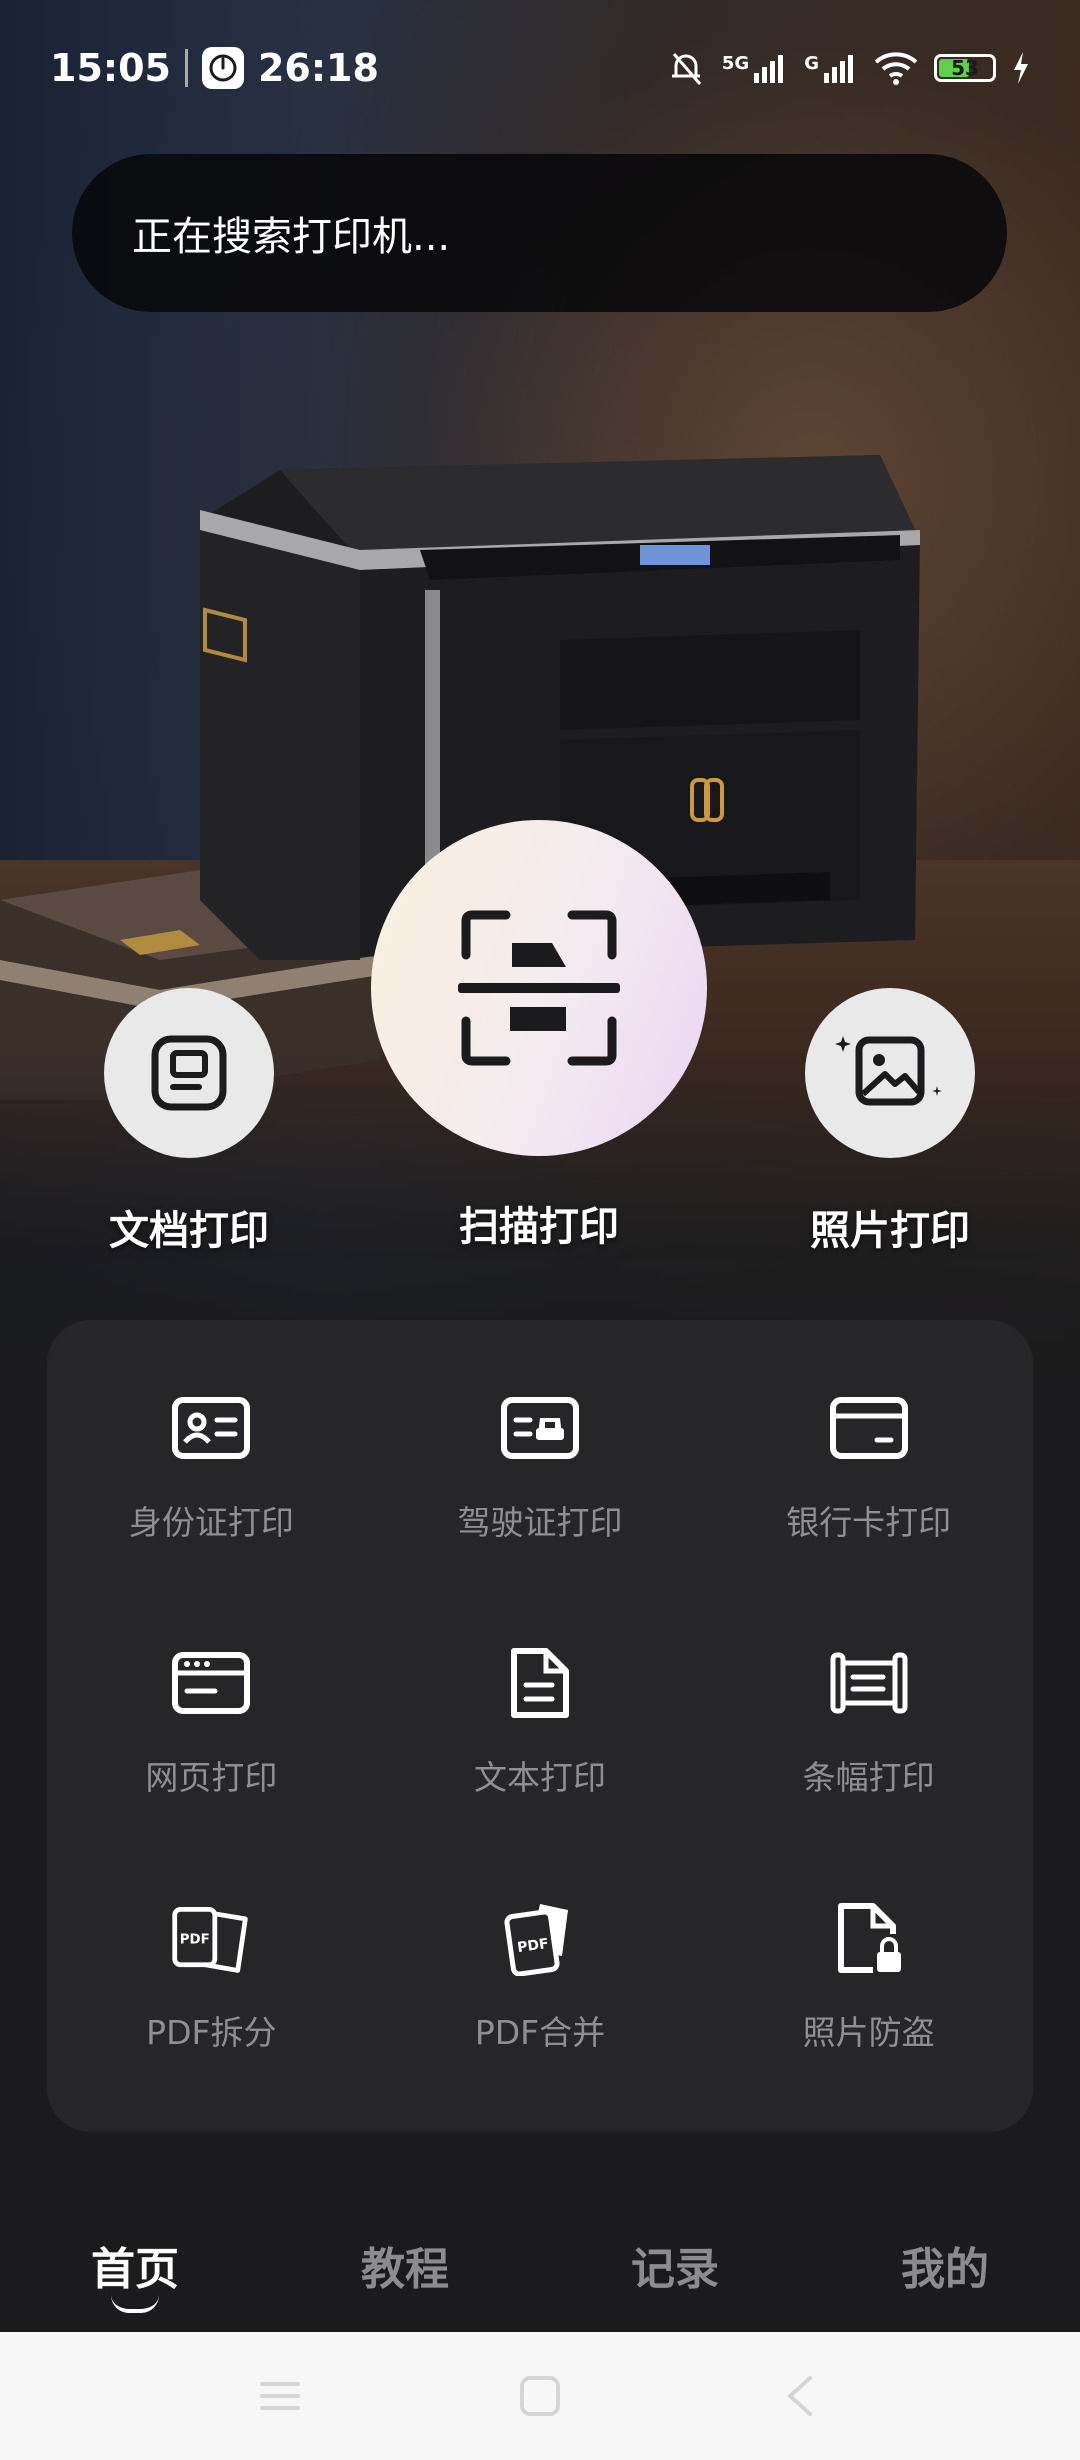 This screenshot has width=1080, height=2460. I want to click on scan-icon, so click(539, 988).